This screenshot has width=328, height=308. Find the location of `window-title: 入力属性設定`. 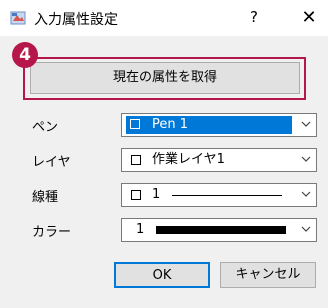

window-title: 入力属性設定 is located at coordinates (76, 20).